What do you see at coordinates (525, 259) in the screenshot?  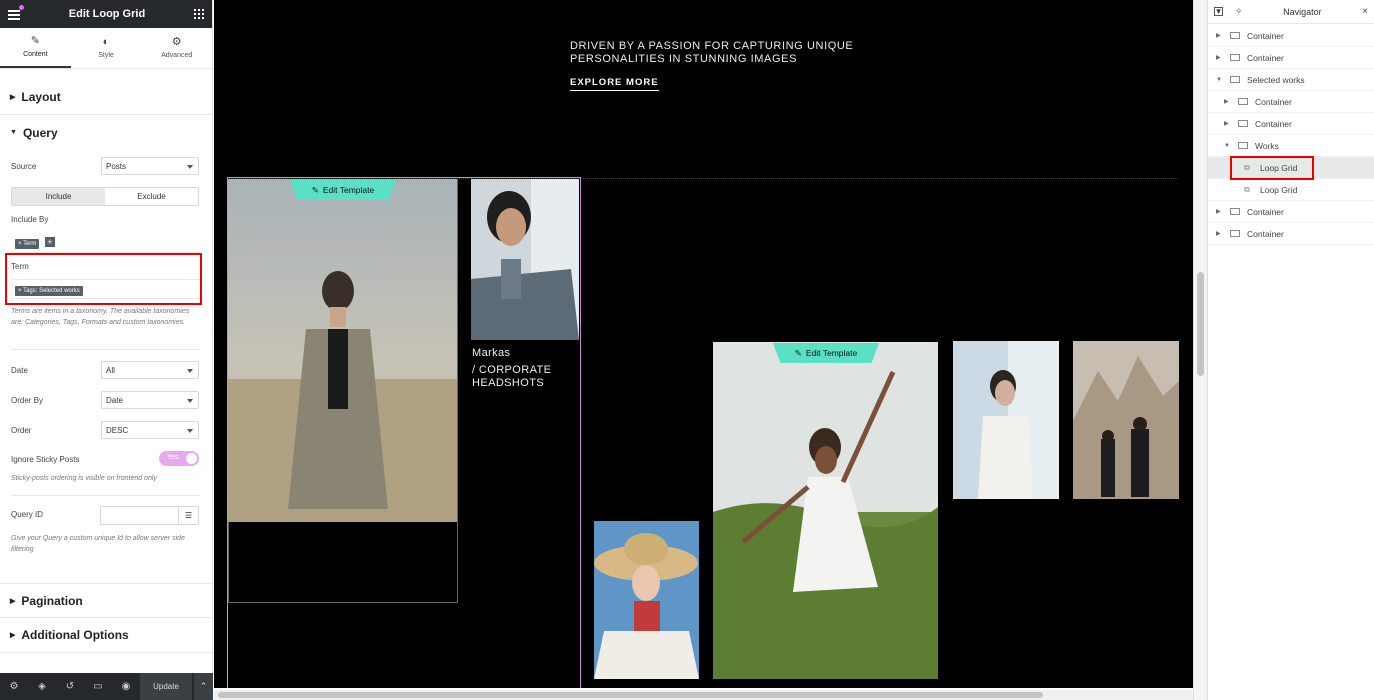 I see `photo-man-headshot` at bounding box center [525, 259].